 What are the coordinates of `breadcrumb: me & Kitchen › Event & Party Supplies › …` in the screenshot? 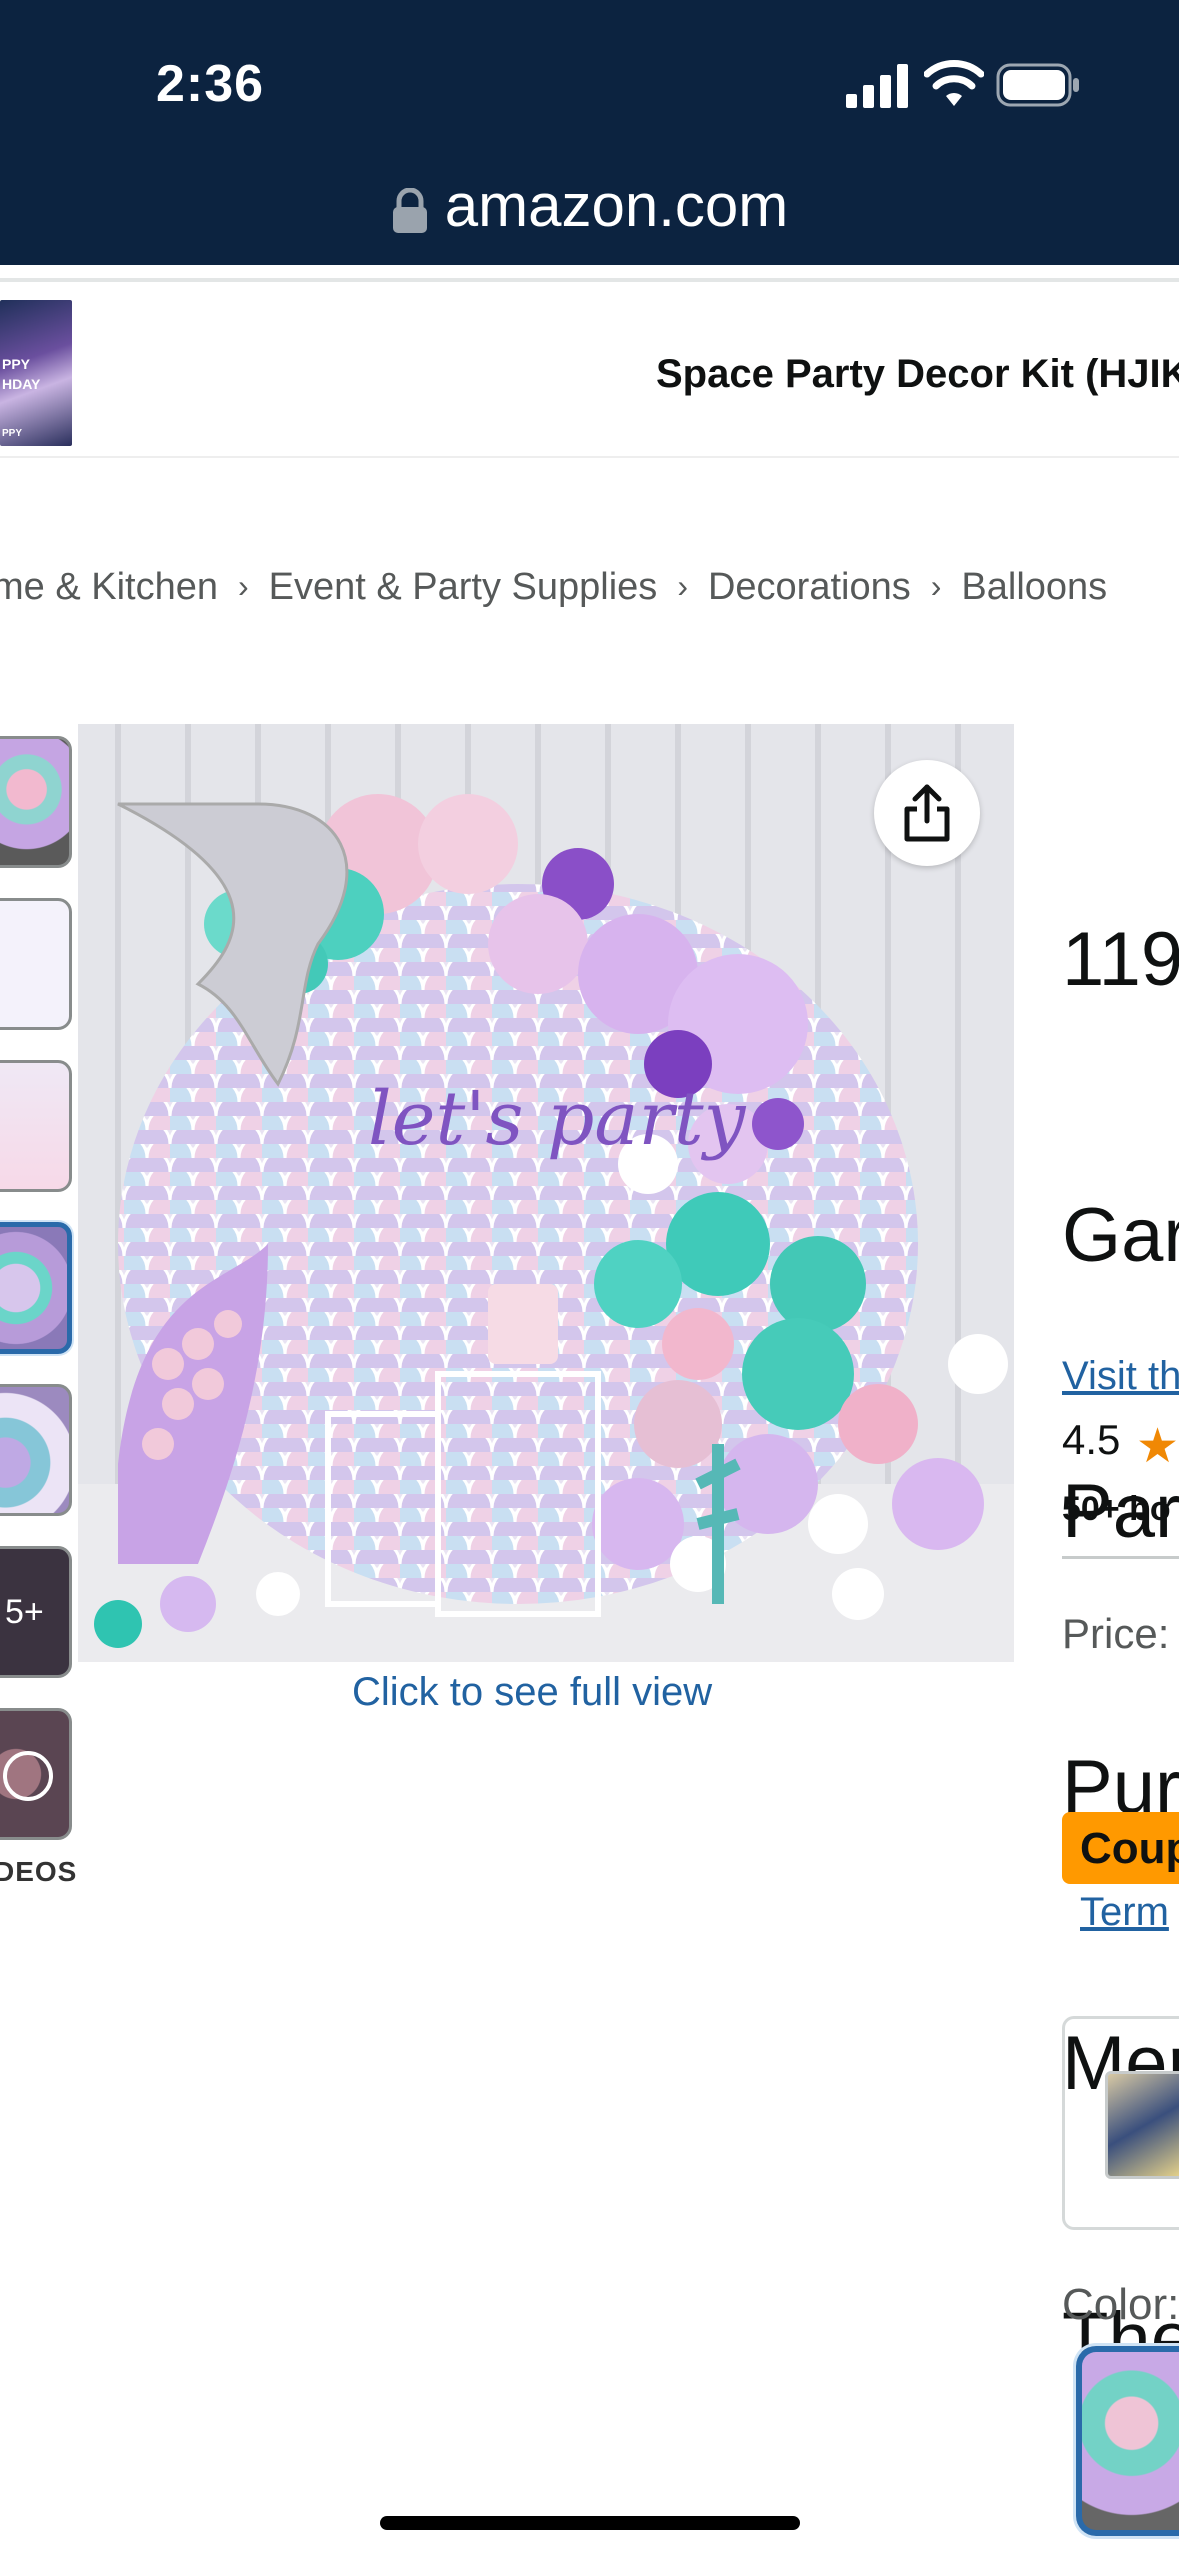 It's located at (553, 587).